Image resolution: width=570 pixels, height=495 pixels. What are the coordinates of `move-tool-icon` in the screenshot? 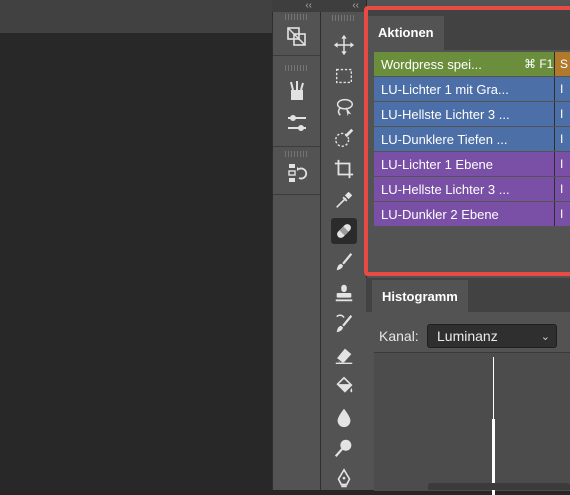 It's located at (344, 45).